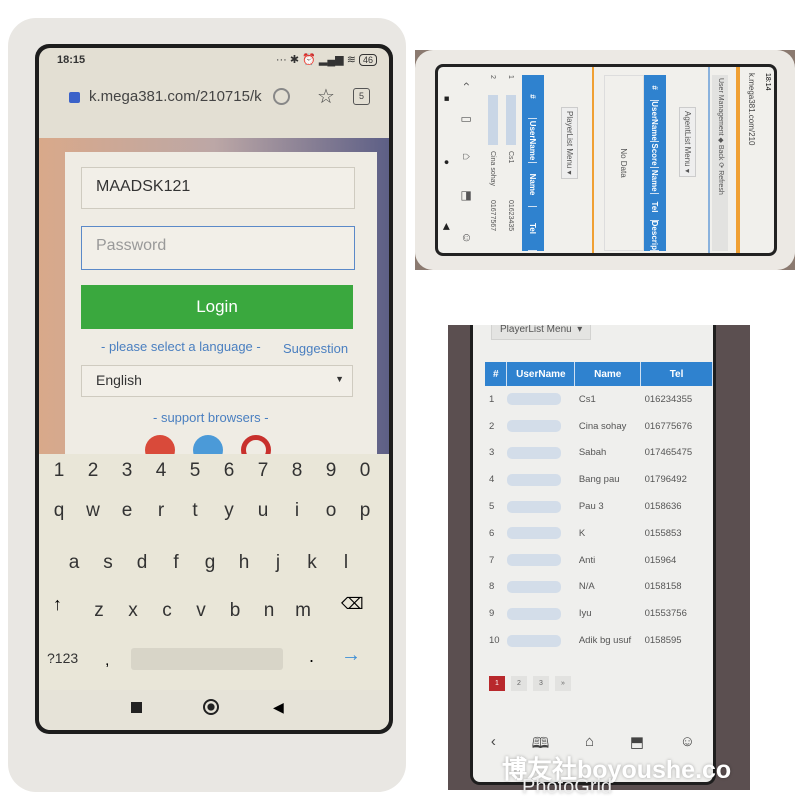 The width and height of the screenshot is (800, 800). Describe the element at coordinates (244, 563) in the screenshot. I see `key-h: h` at that location.